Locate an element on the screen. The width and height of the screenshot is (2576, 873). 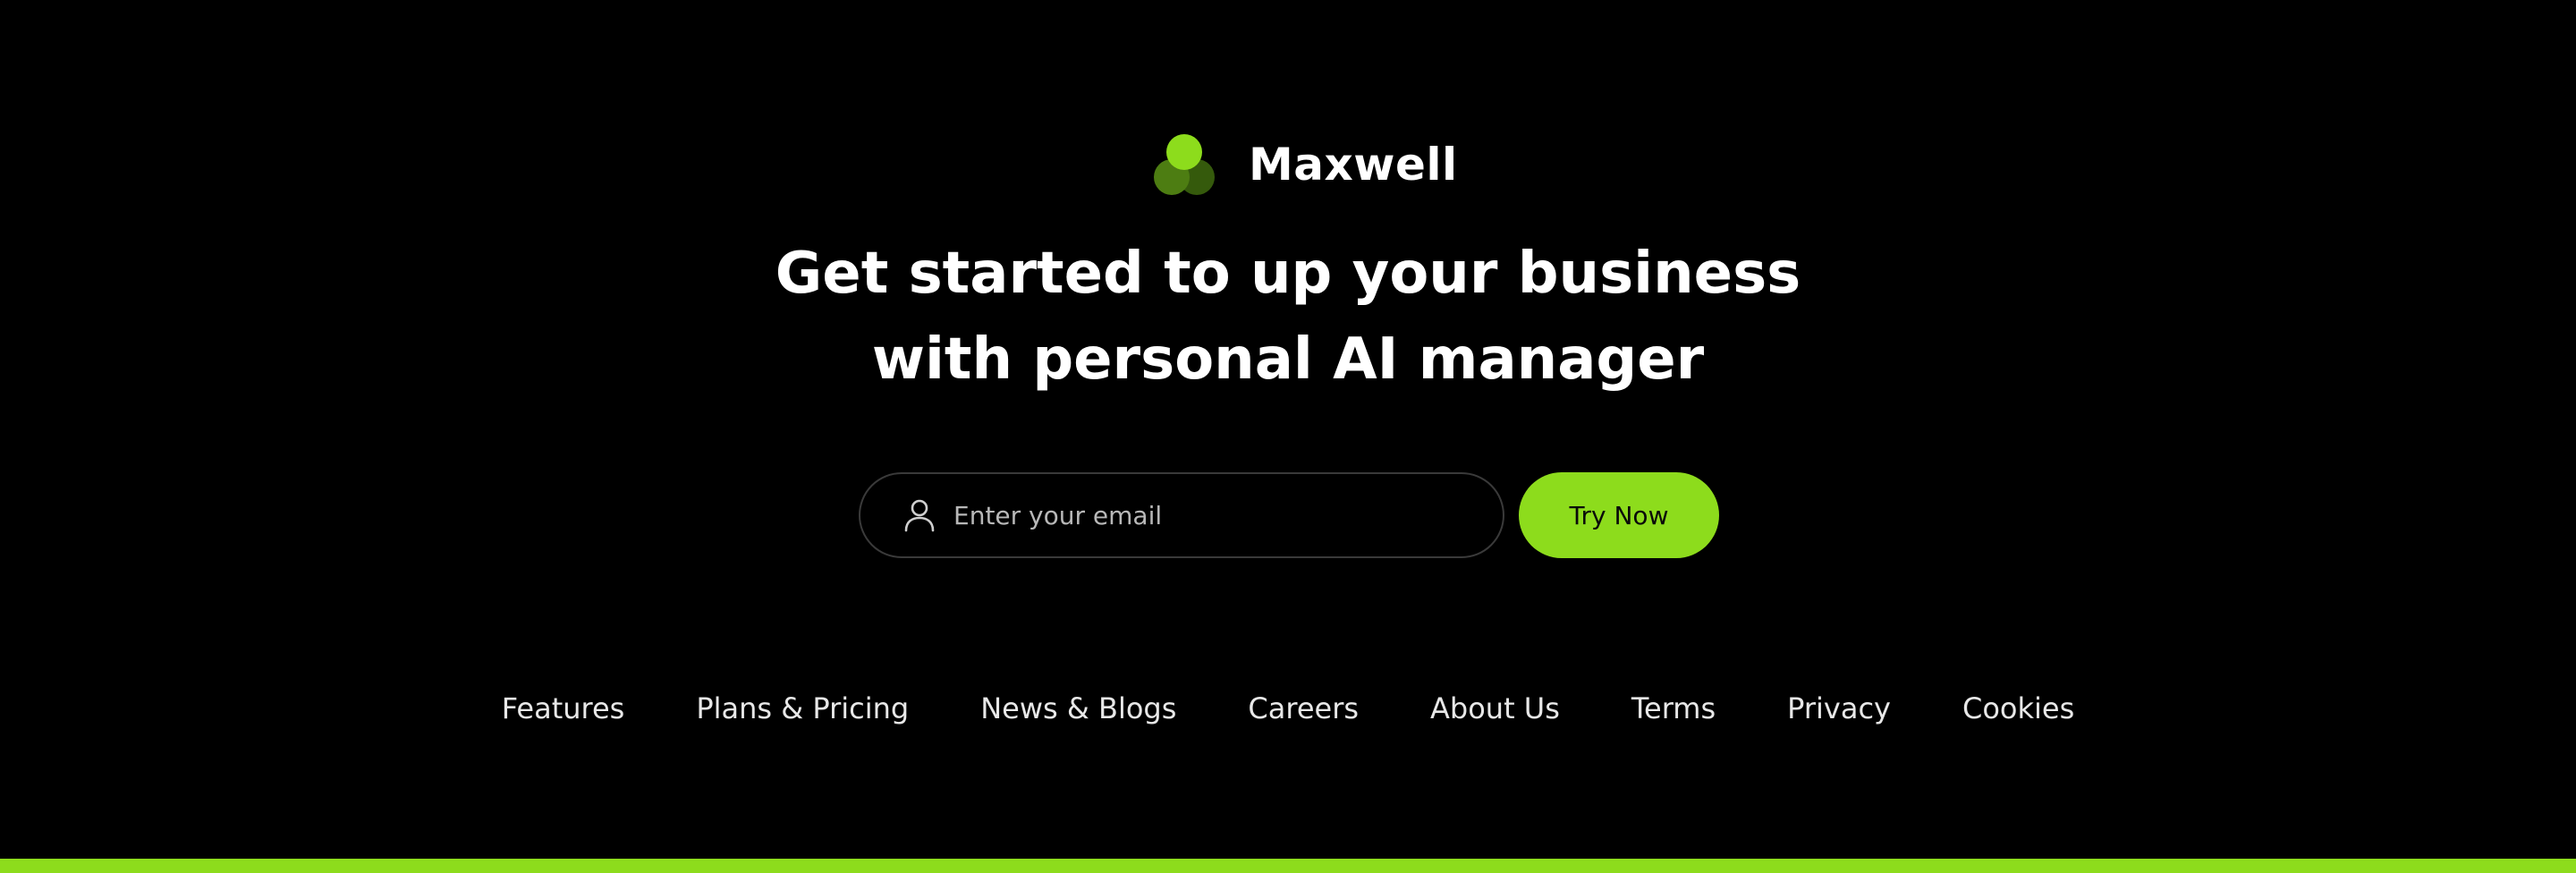
three-circles-logo-icon is located at coordinates (1184, 164).